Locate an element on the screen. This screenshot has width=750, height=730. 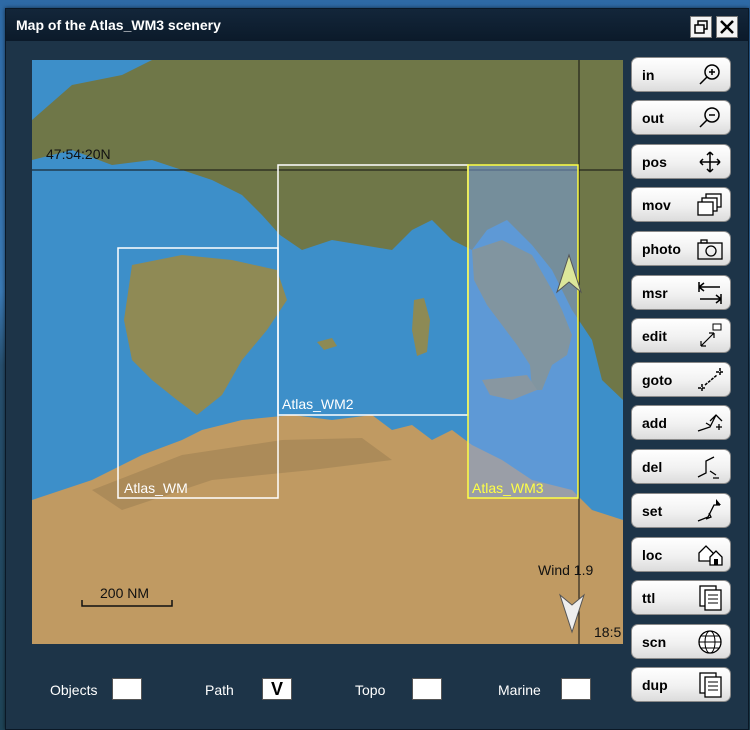
goto-button: goto is located at coordinates (681, 379).